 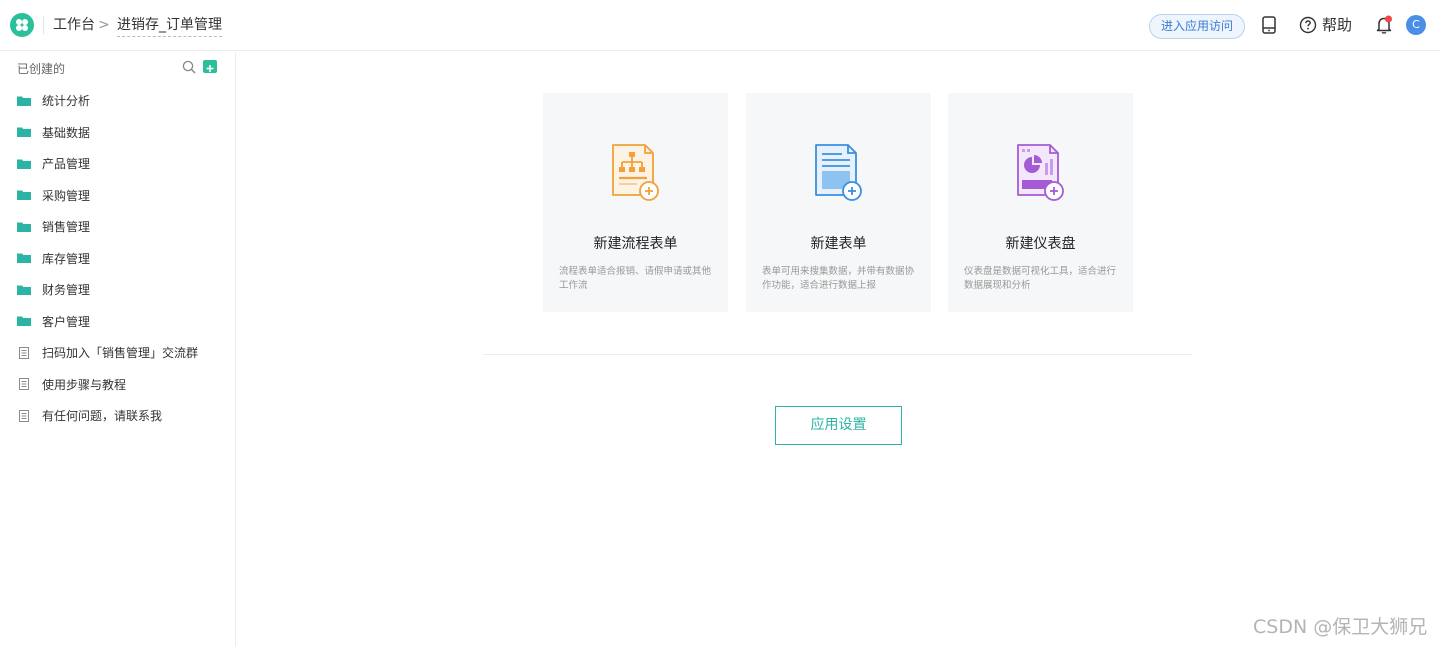 I want to click on sidebar-item-label: 有任何问题，请联系我, so click(x=102, y=416).